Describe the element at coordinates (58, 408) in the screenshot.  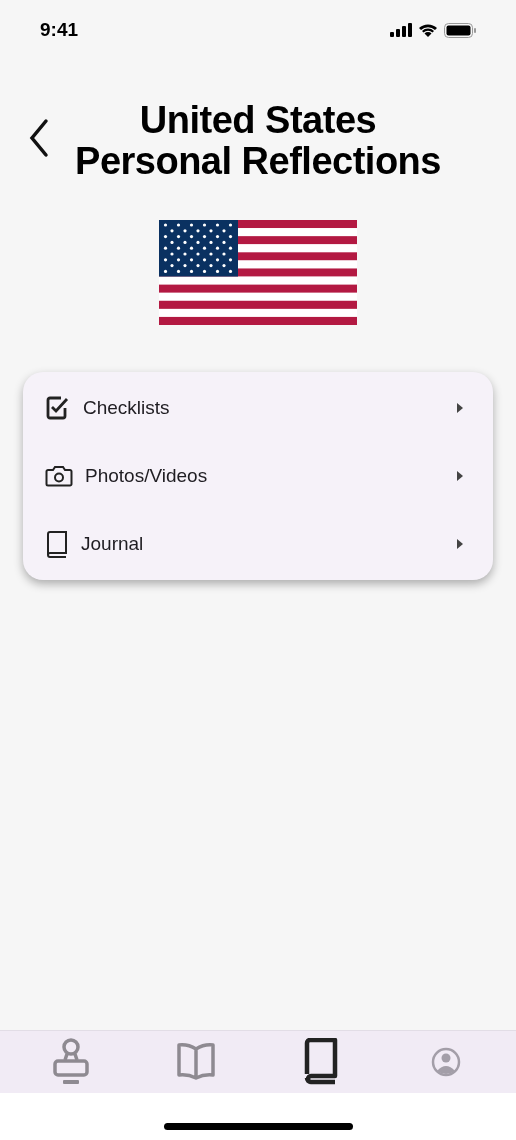
I see `checkbox-icon` at that location.